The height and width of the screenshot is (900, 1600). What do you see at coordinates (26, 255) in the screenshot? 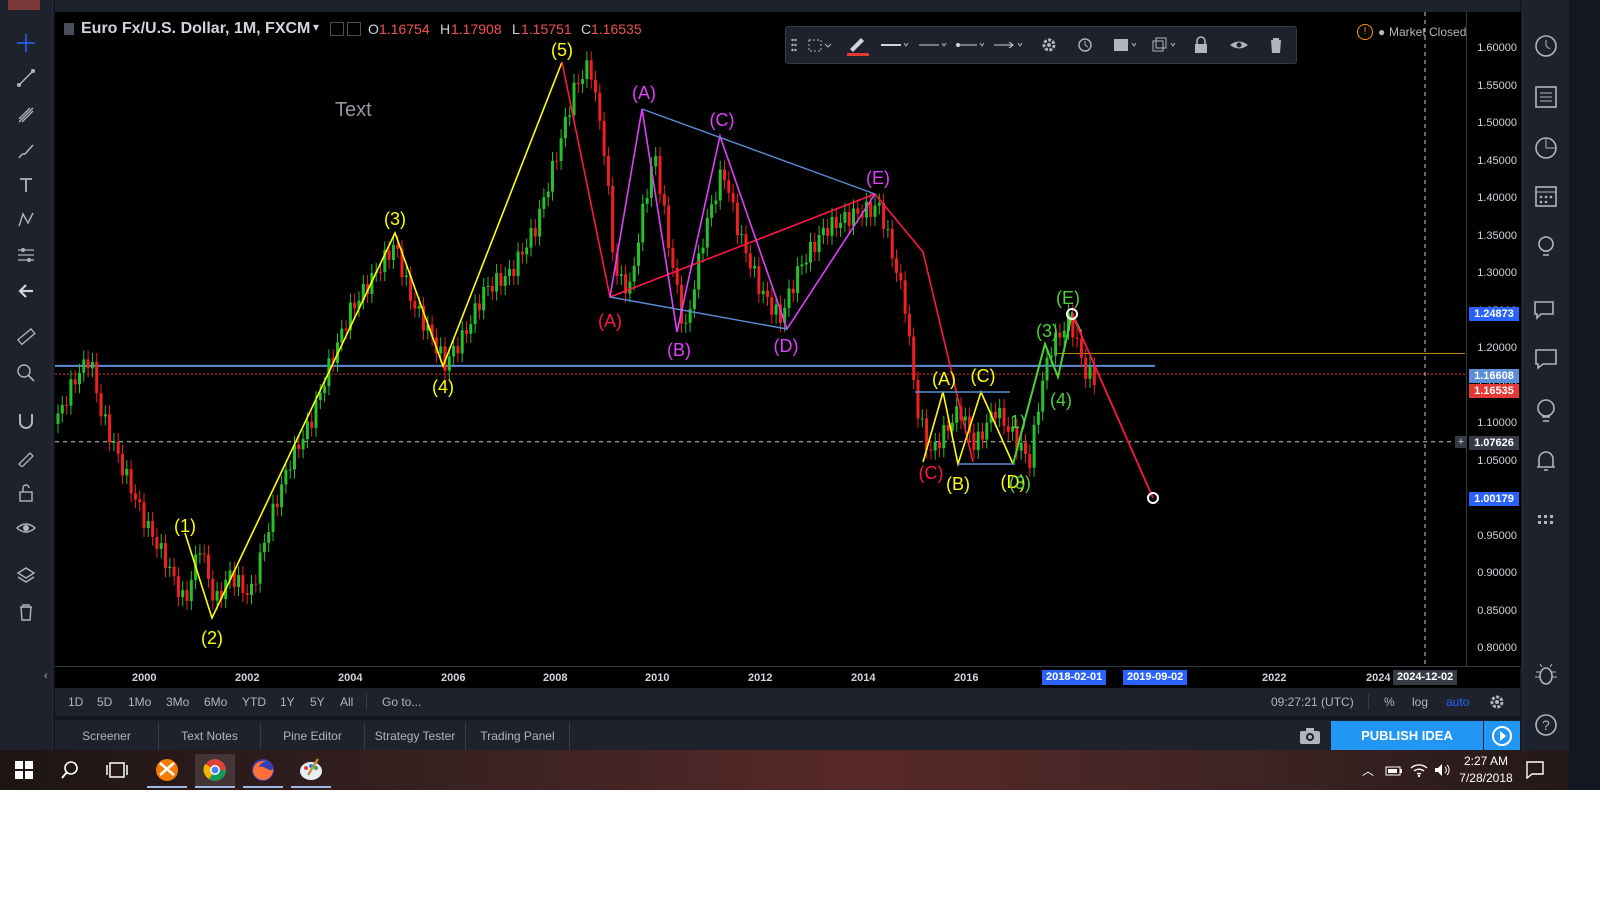
I see `prediction-icon` at bounding box center [26, 255].